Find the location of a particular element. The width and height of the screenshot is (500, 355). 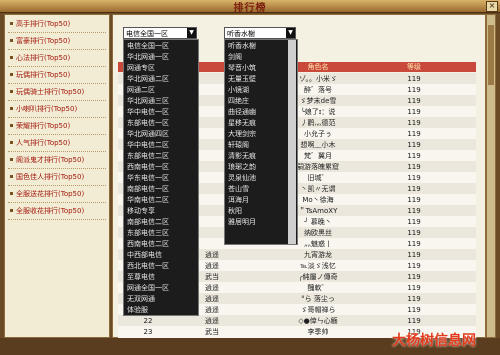

server-dropdown-item: 体验服 is located at coordinates (159, 310).